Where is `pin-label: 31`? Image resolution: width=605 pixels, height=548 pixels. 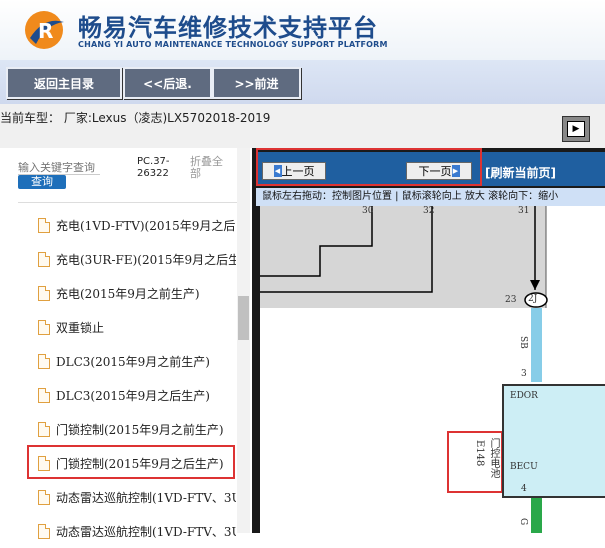
pin-label: 31 is located at coordinates (524, 211).